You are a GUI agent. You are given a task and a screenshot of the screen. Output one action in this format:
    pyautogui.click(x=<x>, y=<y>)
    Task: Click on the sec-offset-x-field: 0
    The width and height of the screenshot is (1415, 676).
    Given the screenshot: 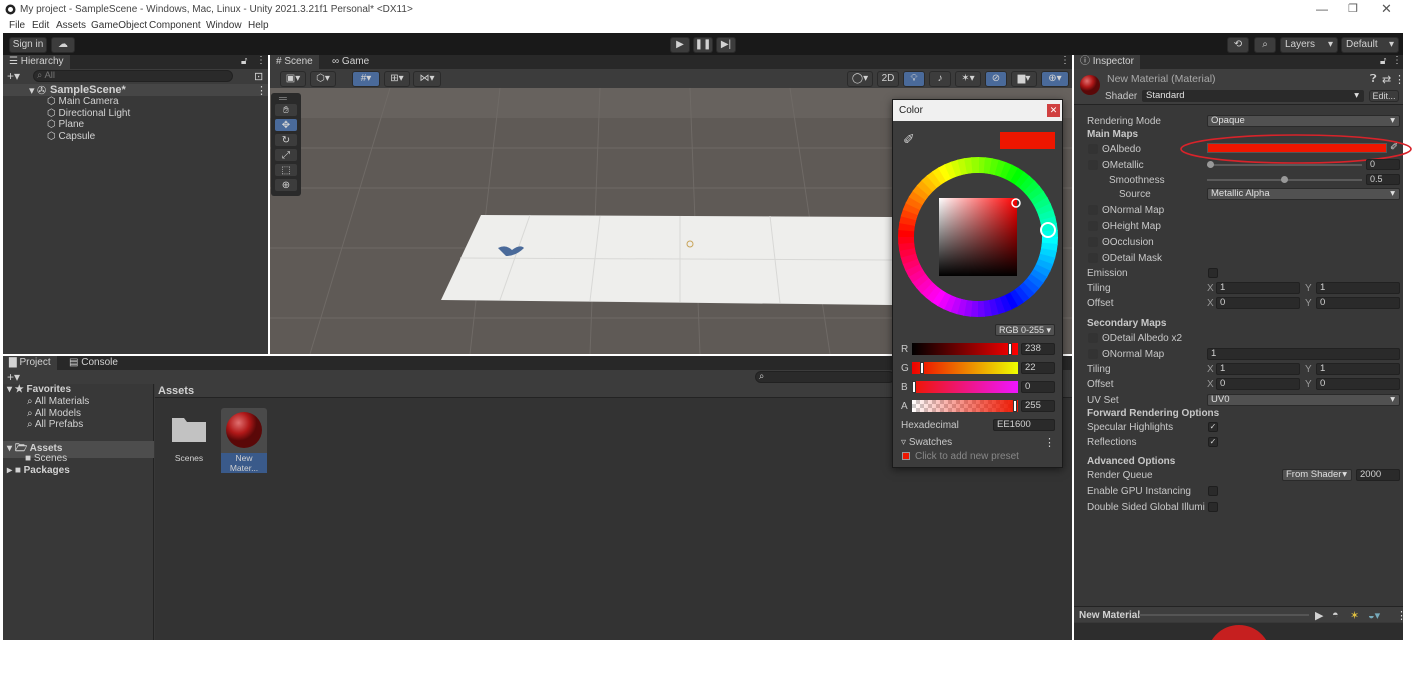 What is the action you would take?
    pyautogui.click(x=1258, y=384)
    